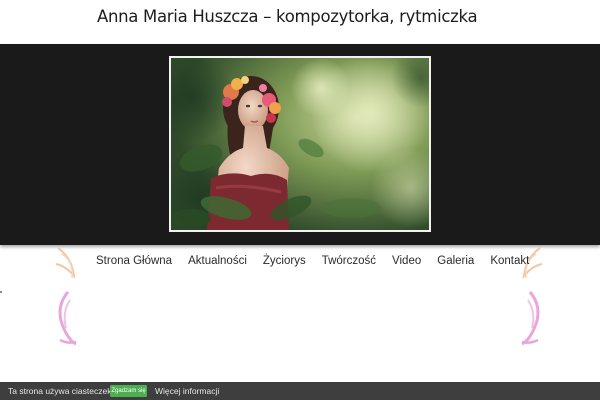 The width and height of the screenshot is (600, 400). What do you see at coordinates (509, 261) in the screenshot?
I see `nav-item-contact: Kontakt` at bounding box center [509, 261].